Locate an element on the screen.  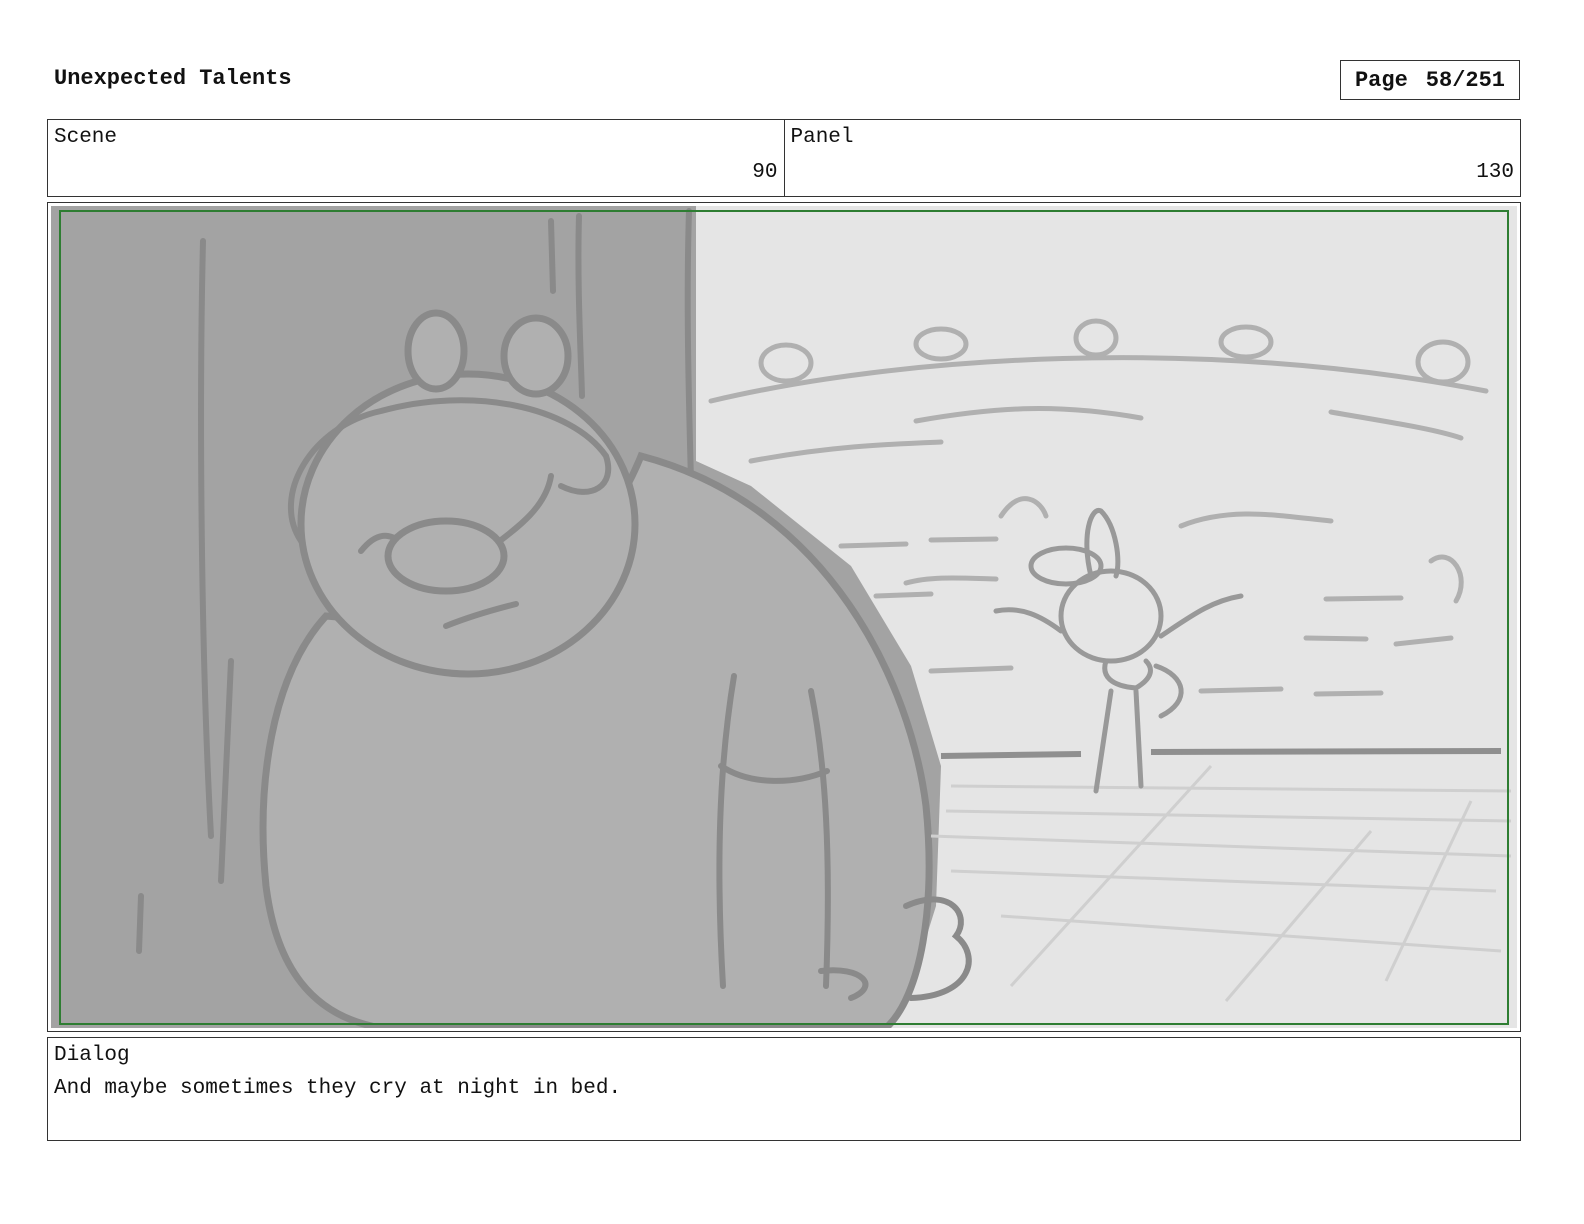
scene-panel-row: Scene 90 Panel 130 is located at coordinates (784, 158).